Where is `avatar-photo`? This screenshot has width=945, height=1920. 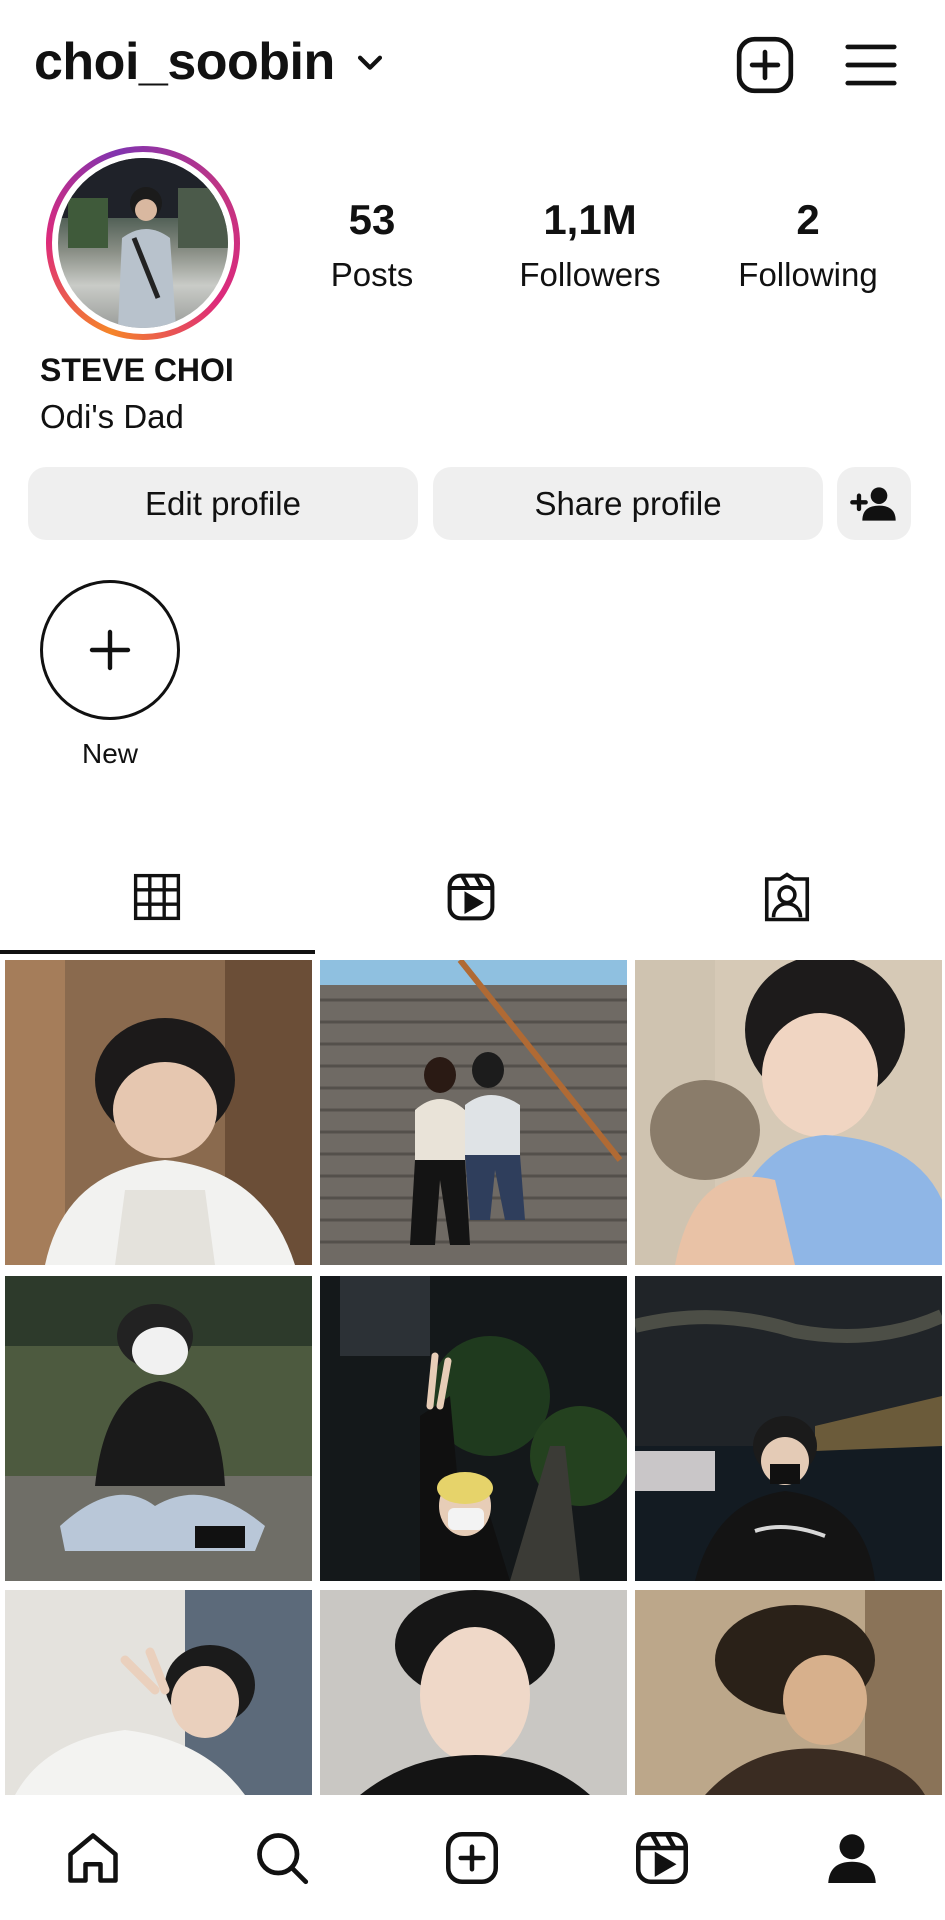
avatar-photo is located at coordinates (143, 243).